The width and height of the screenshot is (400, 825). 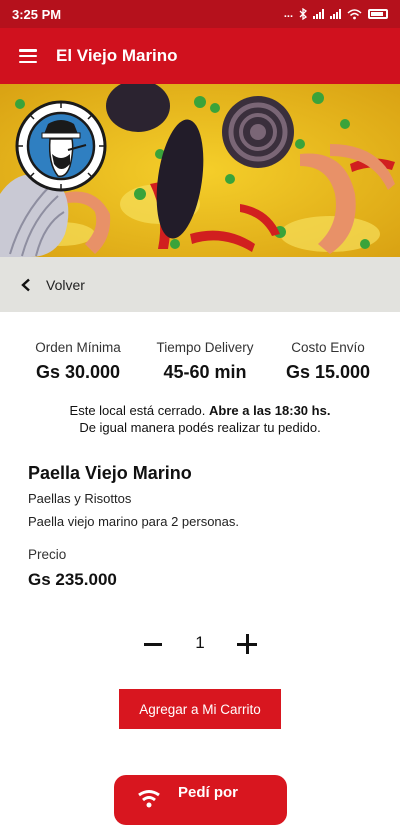 What do you see at coordinates (137, 410) in the screenshot?
I see `closed-text: Este local está cerrado.` at bounding box center [137, 410].